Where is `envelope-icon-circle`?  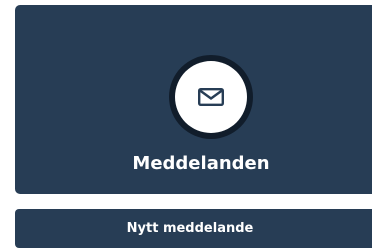 envelope-icon-circle is located at coordinates (211, 97).